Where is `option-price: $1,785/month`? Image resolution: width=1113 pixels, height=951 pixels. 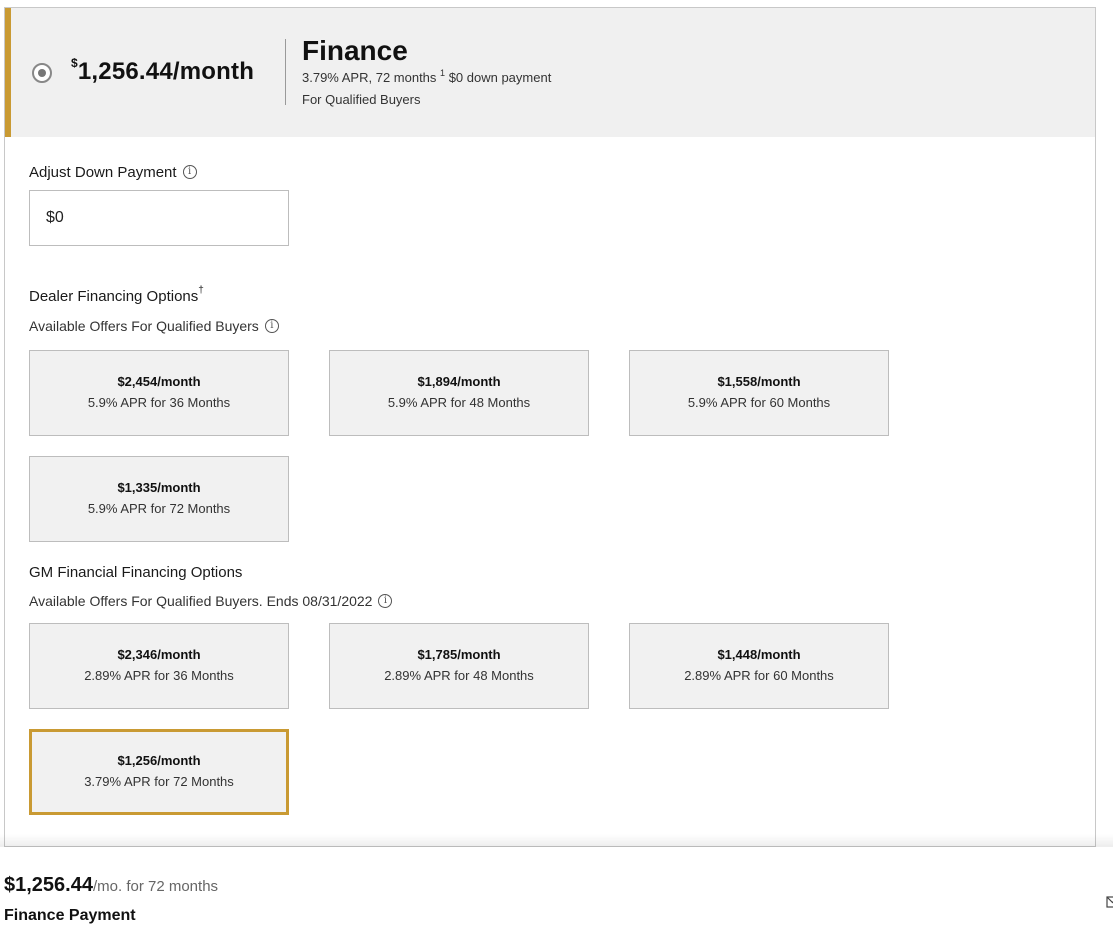
option-price: $1,785/month is located at coordinates (459, 654).